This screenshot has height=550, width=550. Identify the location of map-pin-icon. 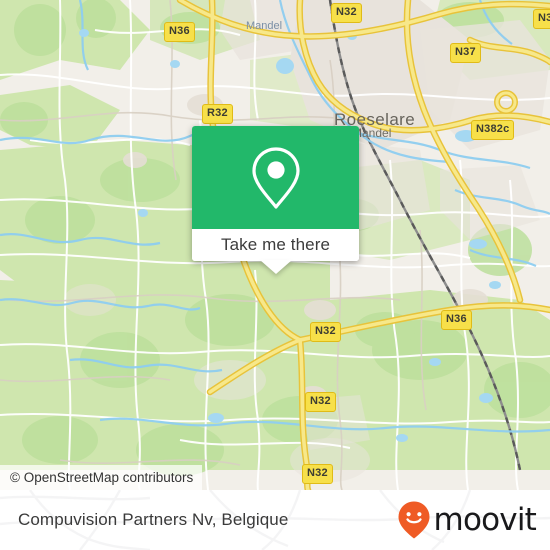
(275, 177).